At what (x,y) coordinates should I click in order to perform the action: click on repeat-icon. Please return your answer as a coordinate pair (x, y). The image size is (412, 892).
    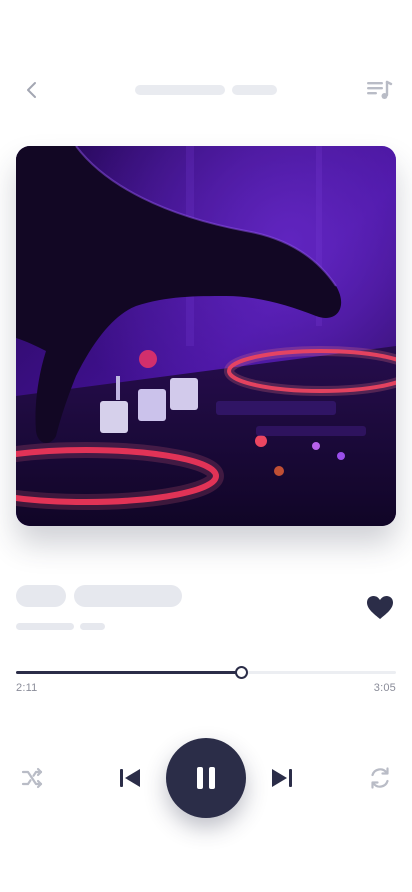
    Looking at the image, I should click on (380, 778).